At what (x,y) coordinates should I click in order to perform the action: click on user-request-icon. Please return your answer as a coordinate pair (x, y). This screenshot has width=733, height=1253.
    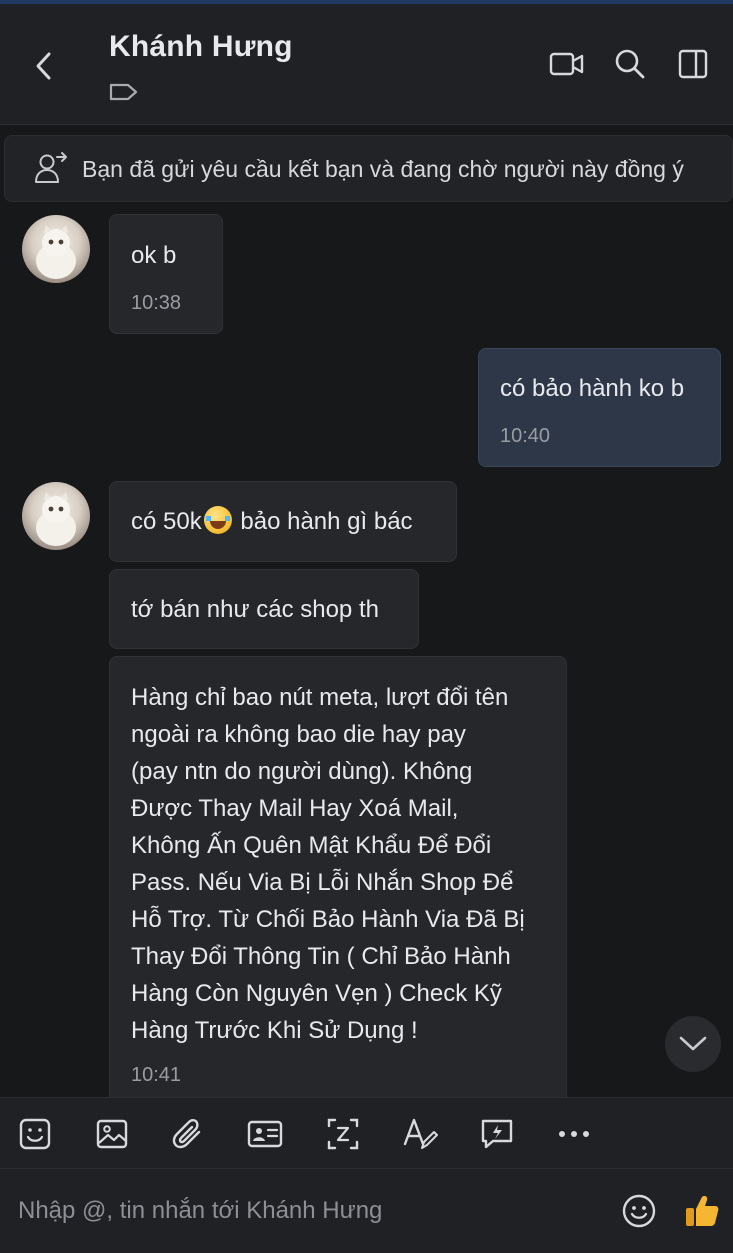
    Looking at the image, I should click on (51, 167).